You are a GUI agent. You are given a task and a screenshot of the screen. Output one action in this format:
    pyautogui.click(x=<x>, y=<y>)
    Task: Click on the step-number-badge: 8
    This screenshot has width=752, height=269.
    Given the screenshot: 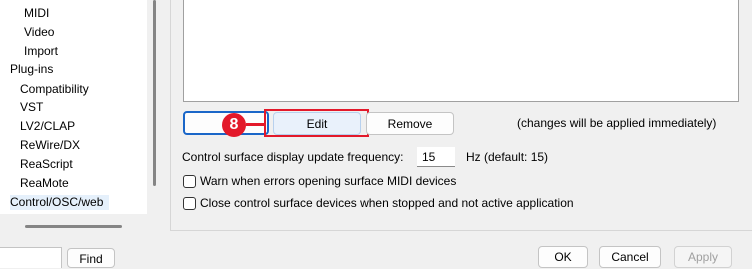 What is the action you would take?
    pyautogui.click(x=234, y=125)
    